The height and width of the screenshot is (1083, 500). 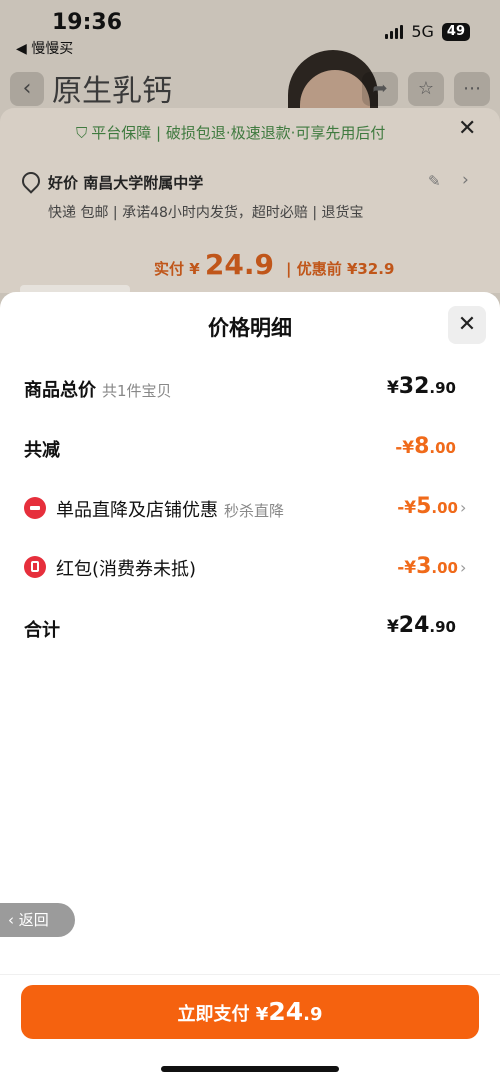 I want to click on product-title: 原生乳钙, so click(x=112, y=91).